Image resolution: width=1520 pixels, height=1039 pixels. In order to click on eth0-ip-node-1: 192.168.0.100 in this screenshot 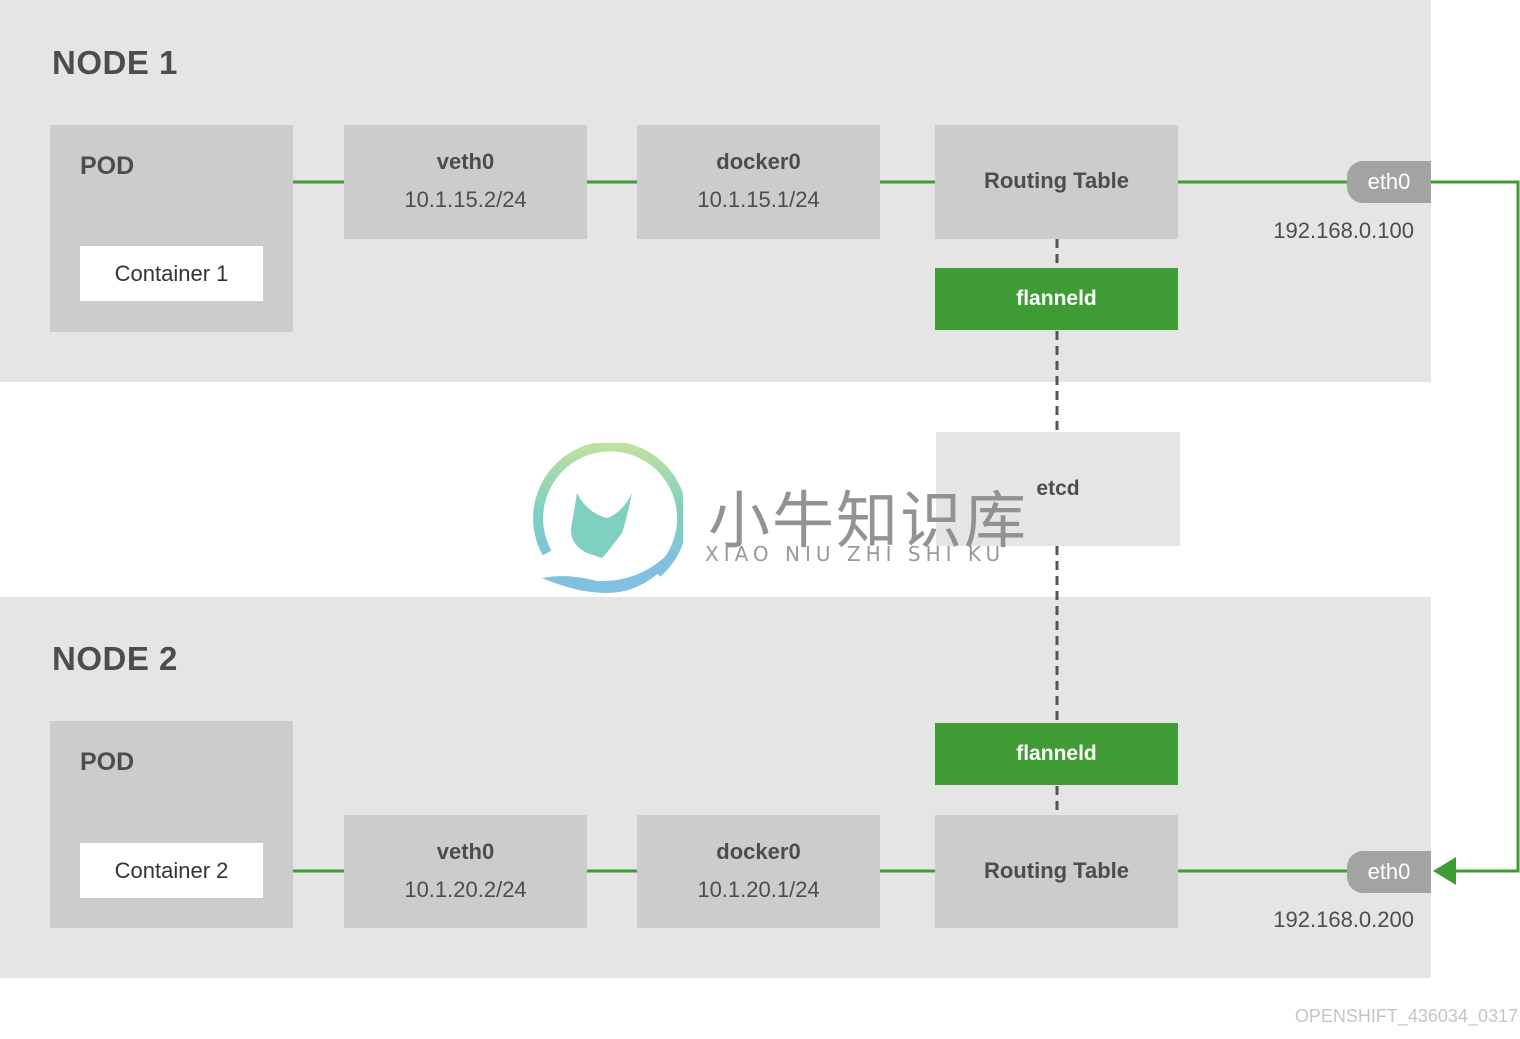, I will do `click(1343, 230)`.